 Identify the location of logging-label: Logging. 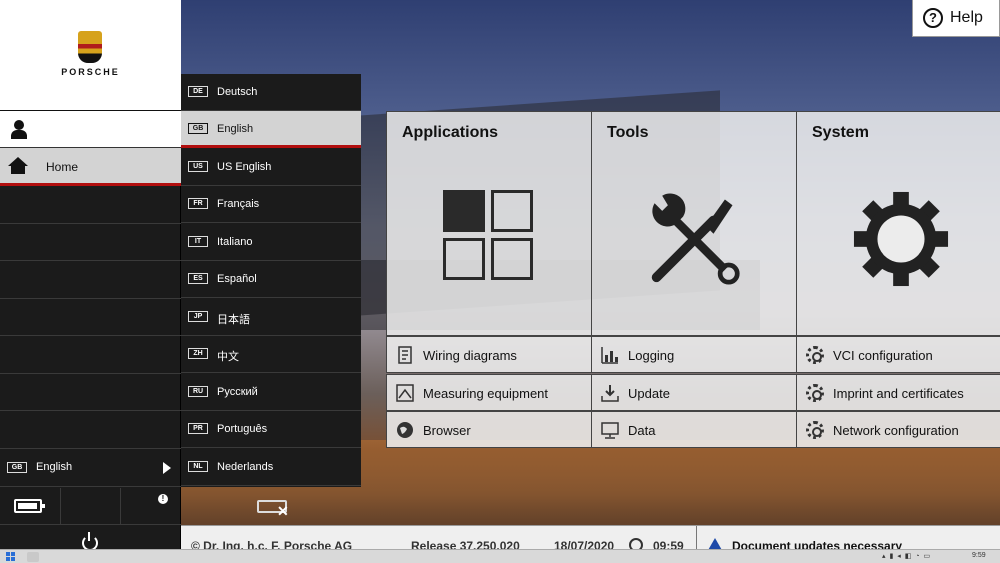
(651, 355).